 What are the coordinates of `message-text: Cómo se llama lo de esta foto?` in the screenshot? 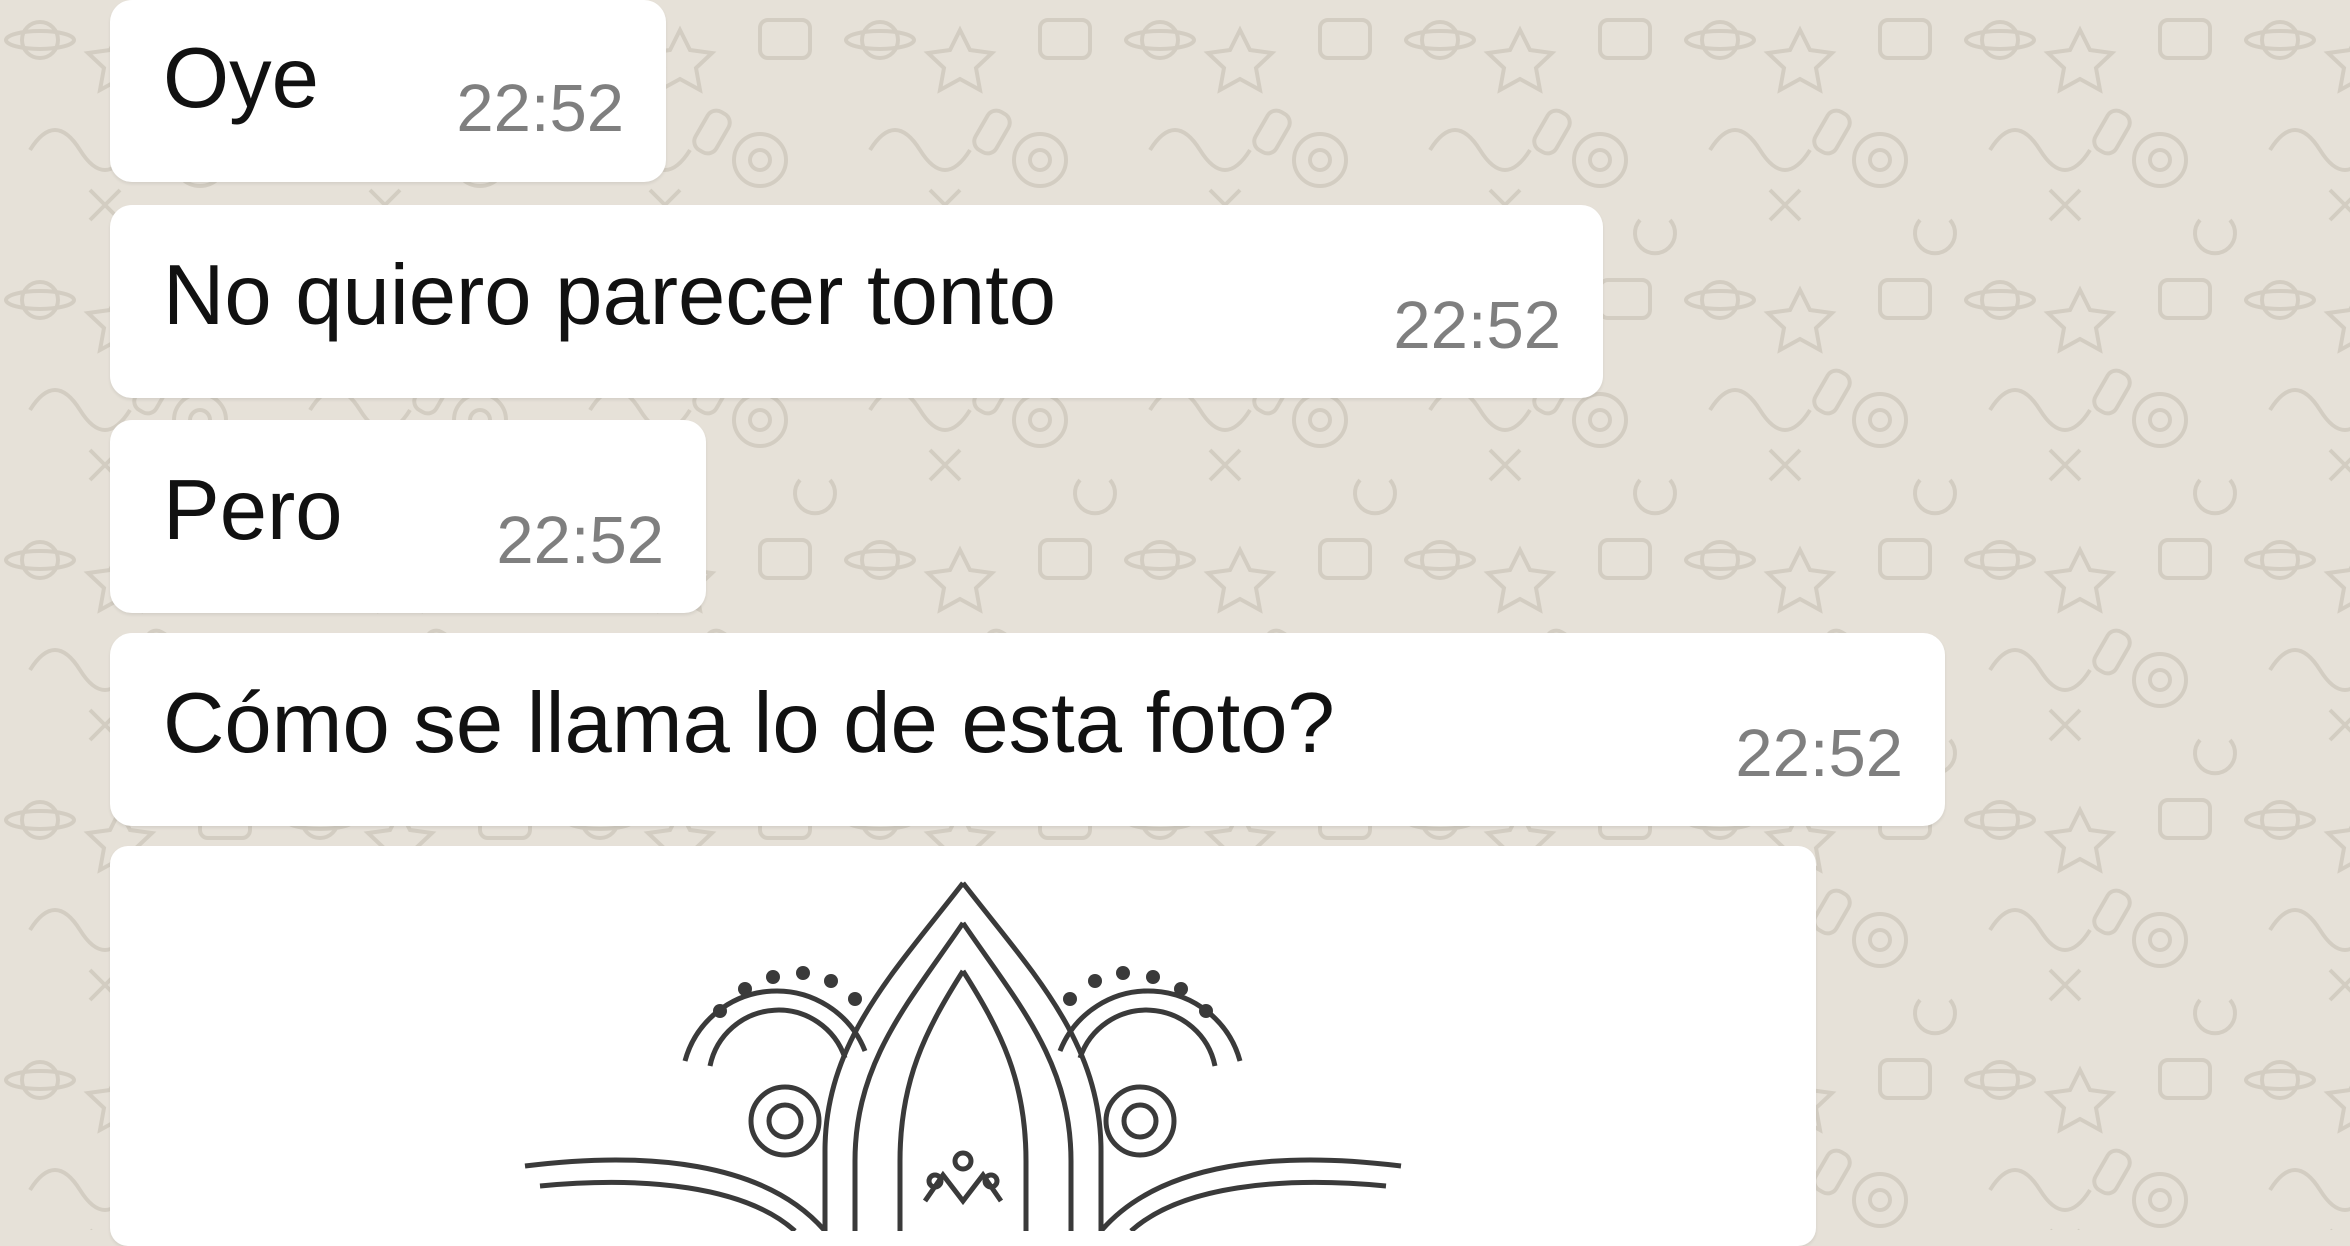 It's located at (749, 723).